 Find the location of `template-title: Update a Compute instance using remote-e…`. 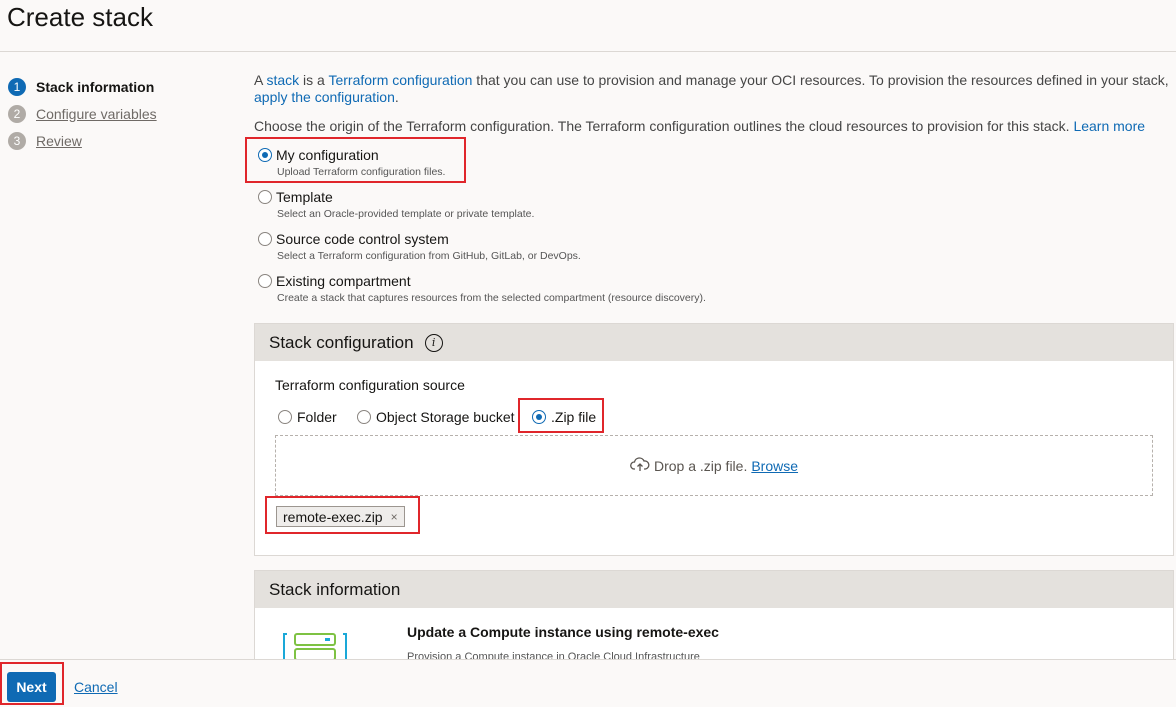

template-title: Update a Compute instance using remote-e… is located at coordinates (563, 632).